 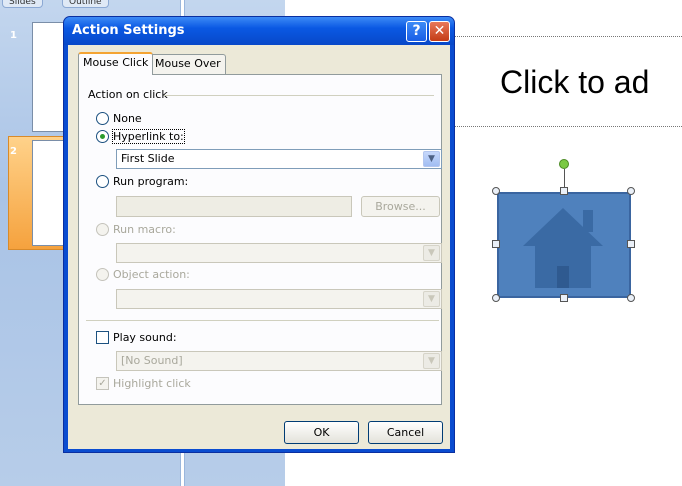 What do you see at coordinates (151, 181) in the screenshot?
I see `radio-run-program-label: Run program:` at bounding box center [151, 181].